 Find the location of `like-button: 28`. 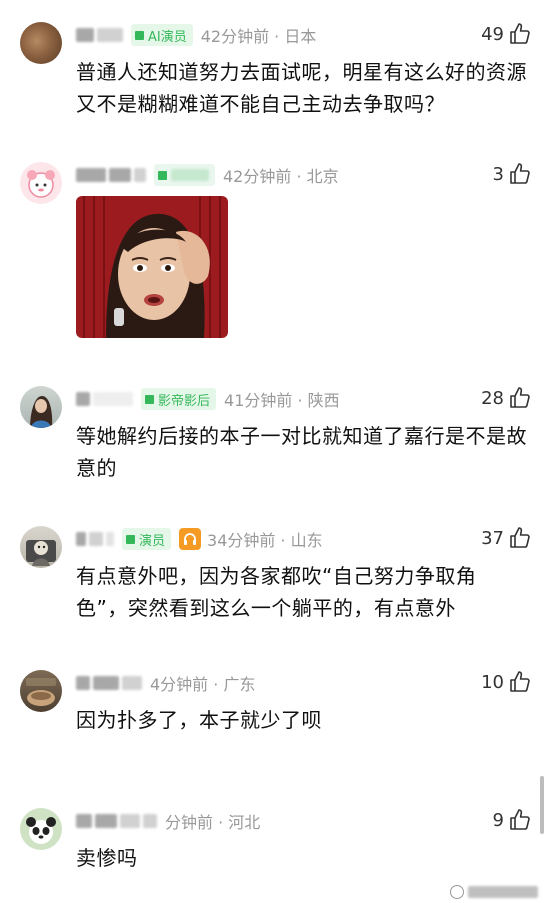

like-button: 28 is located at coordinates (506, 398).